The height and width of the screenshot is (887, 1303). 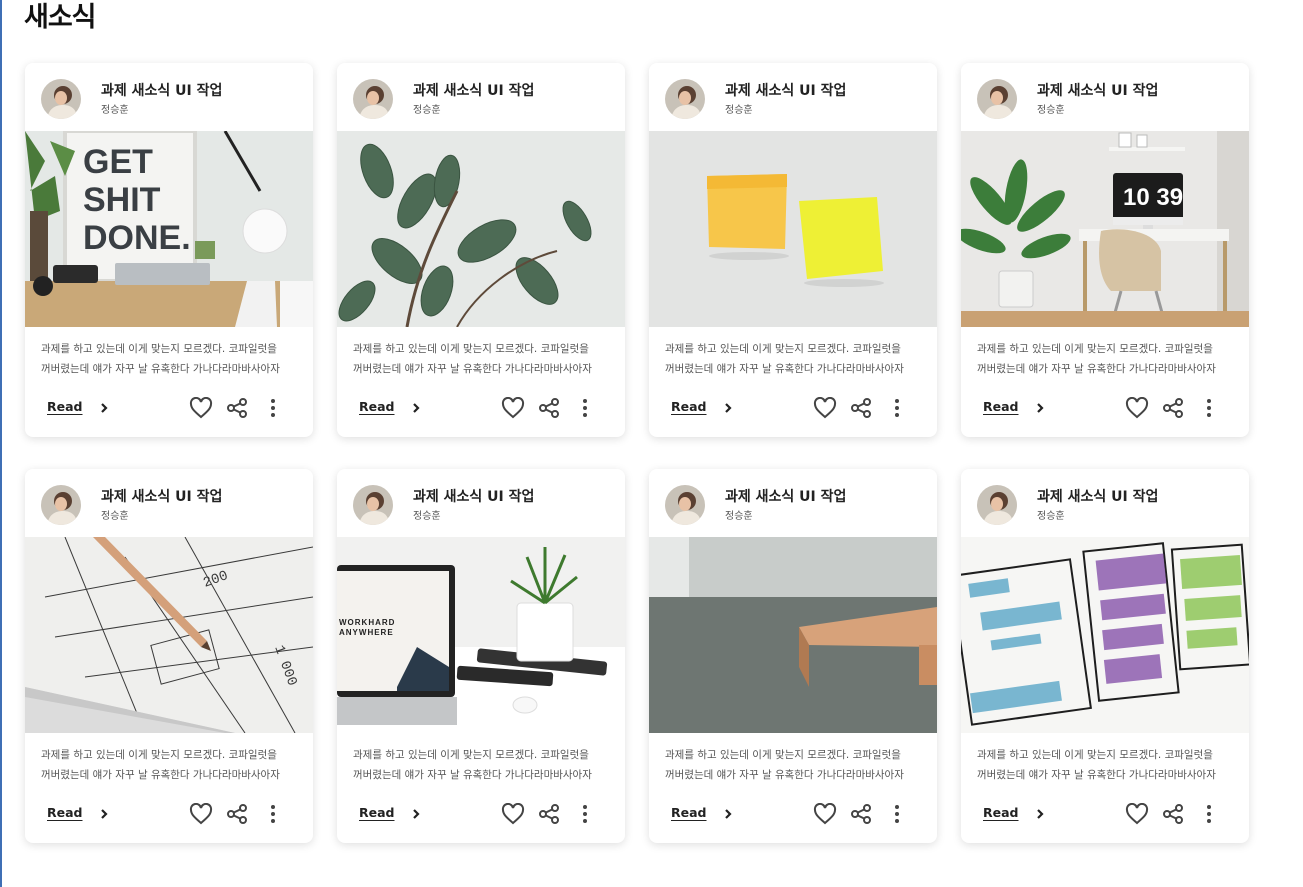 I want to click on card-image: 200 1 000, so click(x=169, y=635).